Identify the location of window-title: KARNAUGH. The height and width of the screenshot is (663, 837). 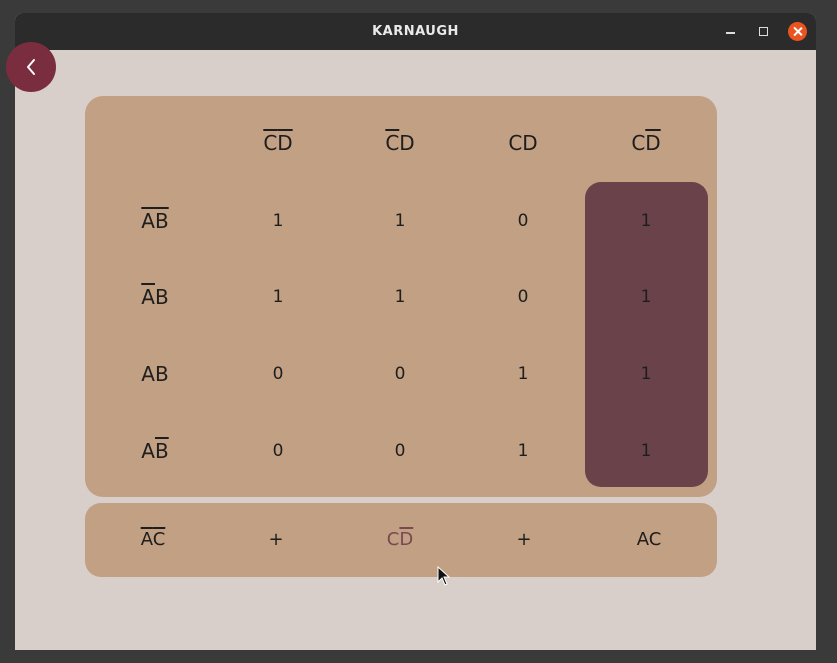
(415, 31).